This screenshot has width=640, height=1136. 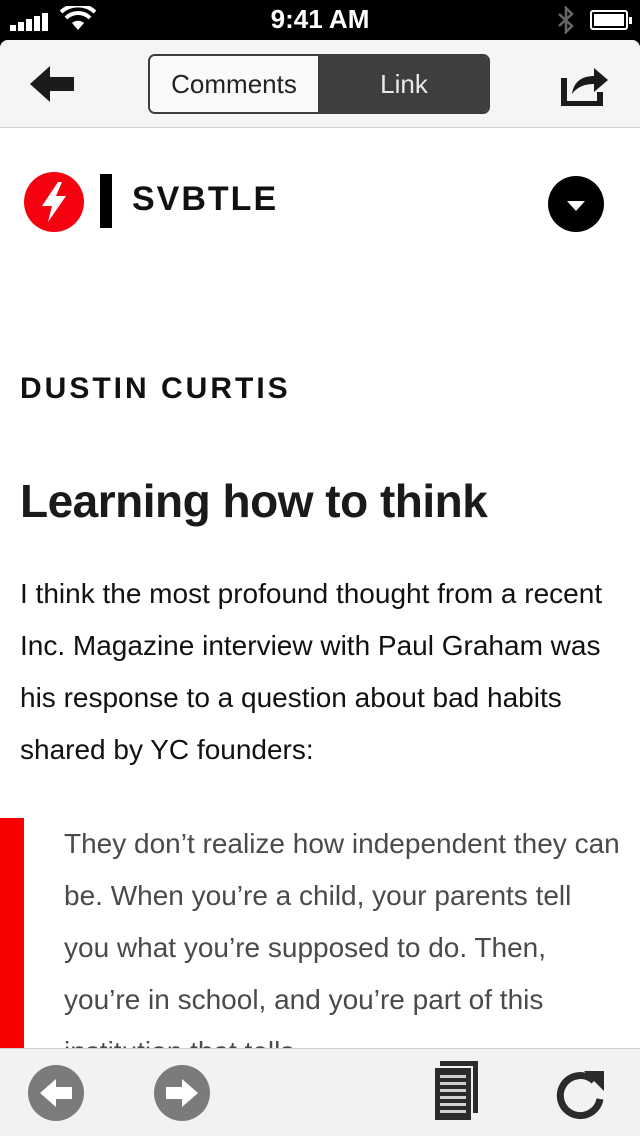 I want to click on document-icon, so click(x=456, y=1091).